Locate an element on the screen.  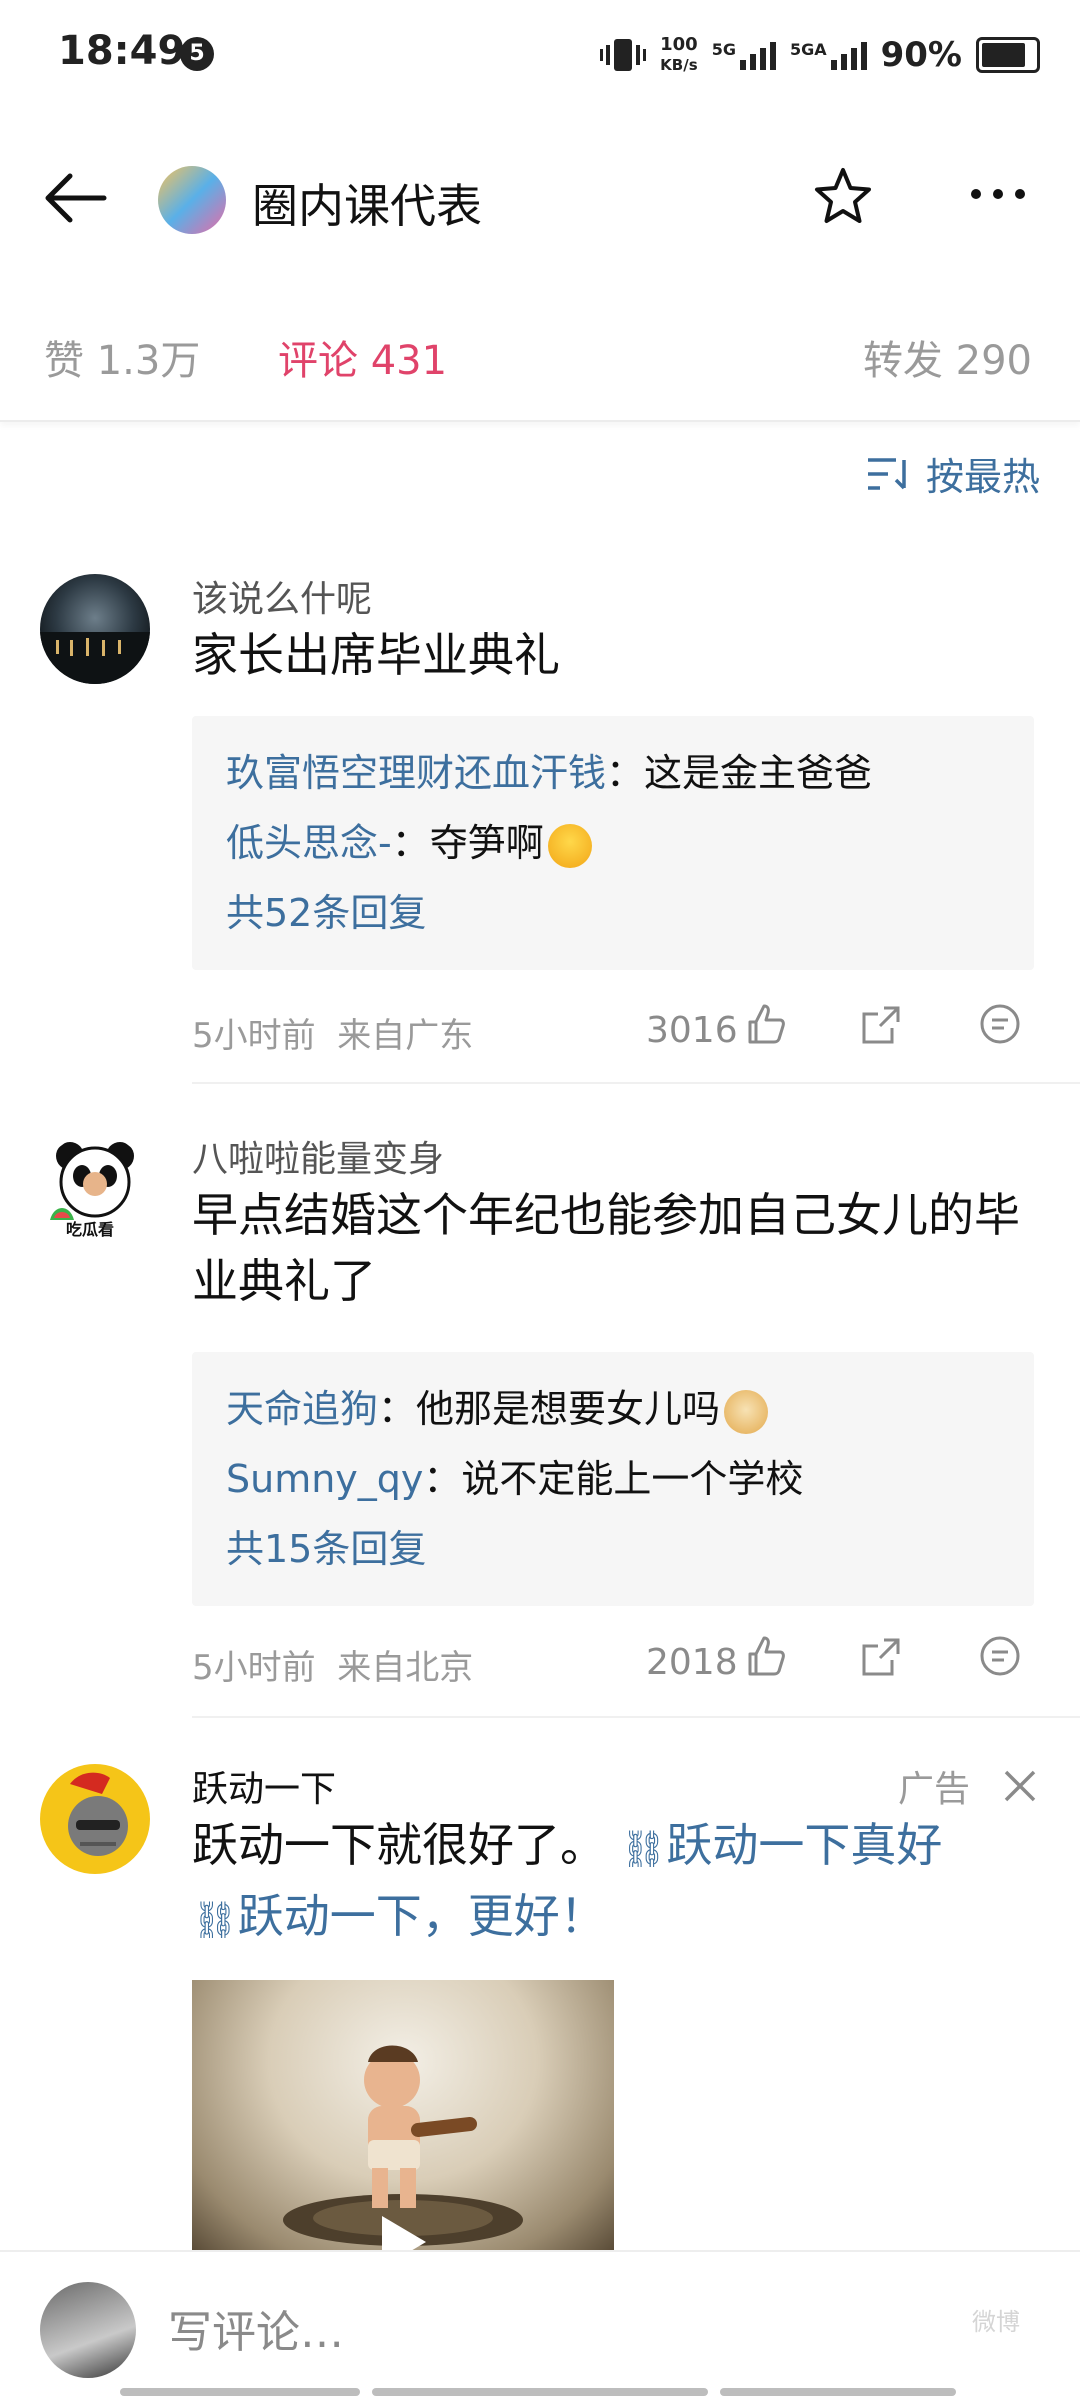
top-nav: 圈内课代表 is located at coordinates (540, 200).